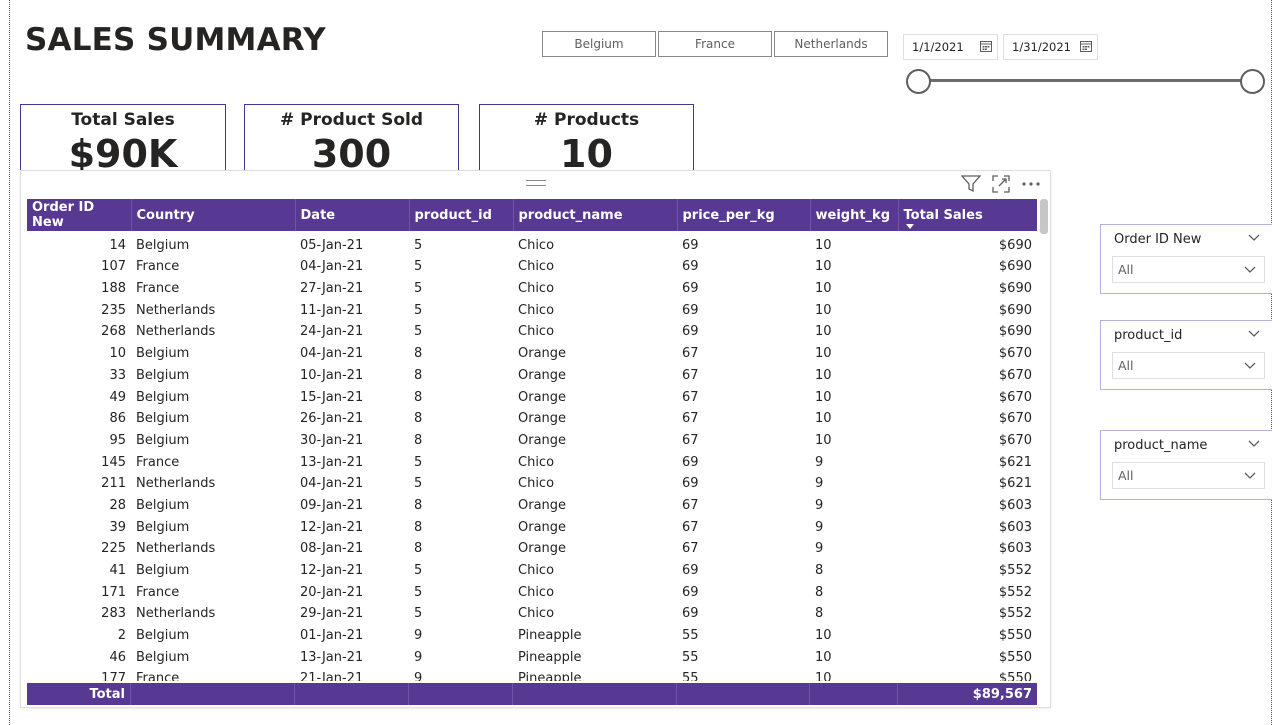 Image resolution: width=1288 pixels, height=725 pixels. I want to click on table-cell: 13-Jan-21, so click(332, 657).